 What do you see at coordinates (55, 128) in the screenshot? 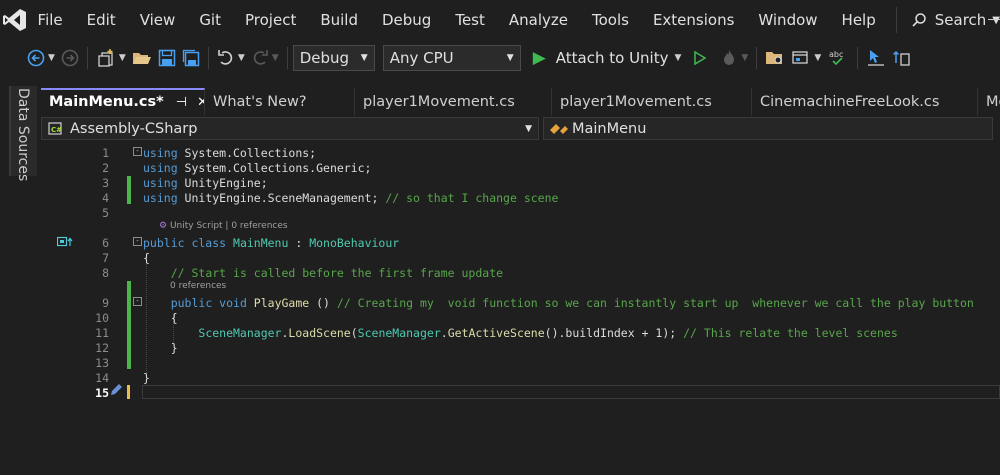
I see `csharp-project-icon: C#` at bounding box center [55, 128].